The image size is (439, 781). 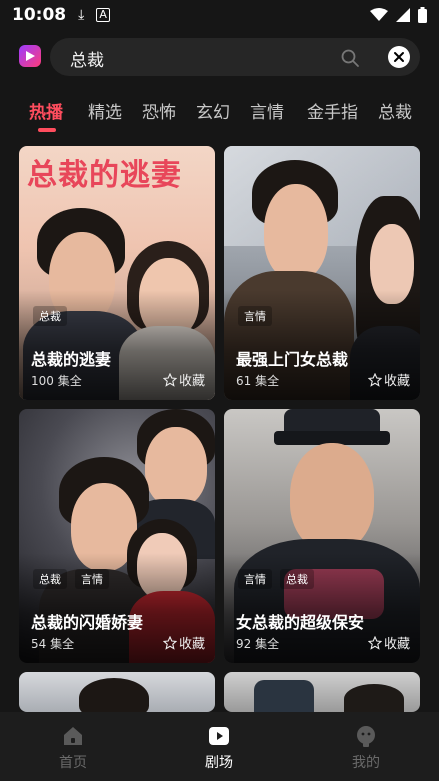 I want to click on tag-list: 总裁, so click(x=50, y=316).